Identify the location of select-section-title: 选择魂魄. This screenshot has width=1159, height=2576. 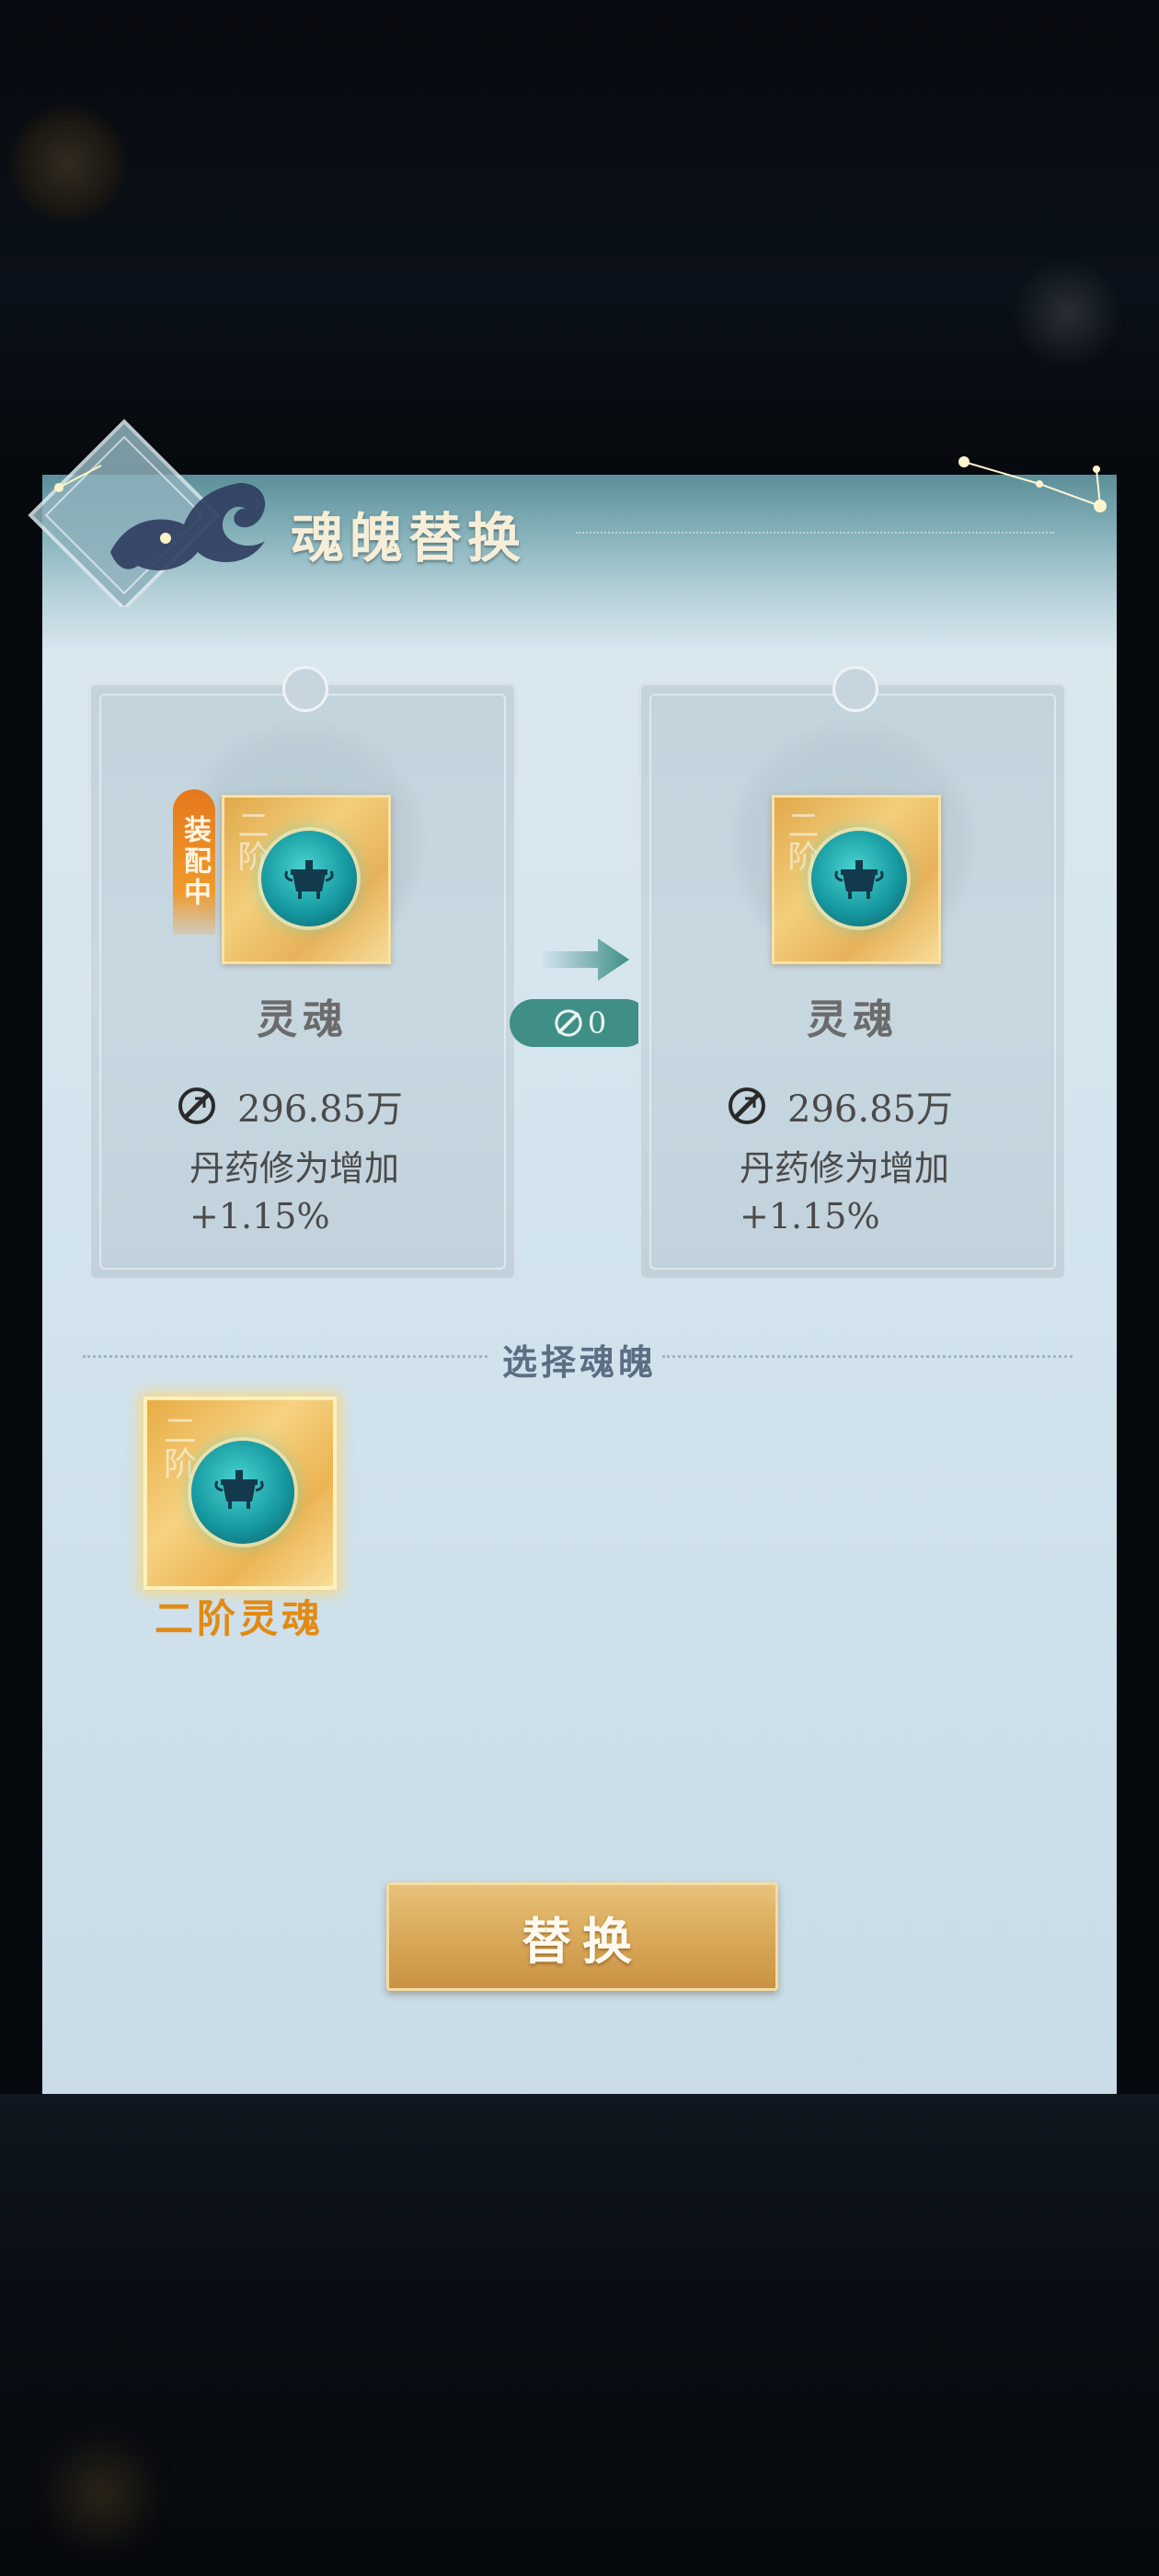
(579, 1362).